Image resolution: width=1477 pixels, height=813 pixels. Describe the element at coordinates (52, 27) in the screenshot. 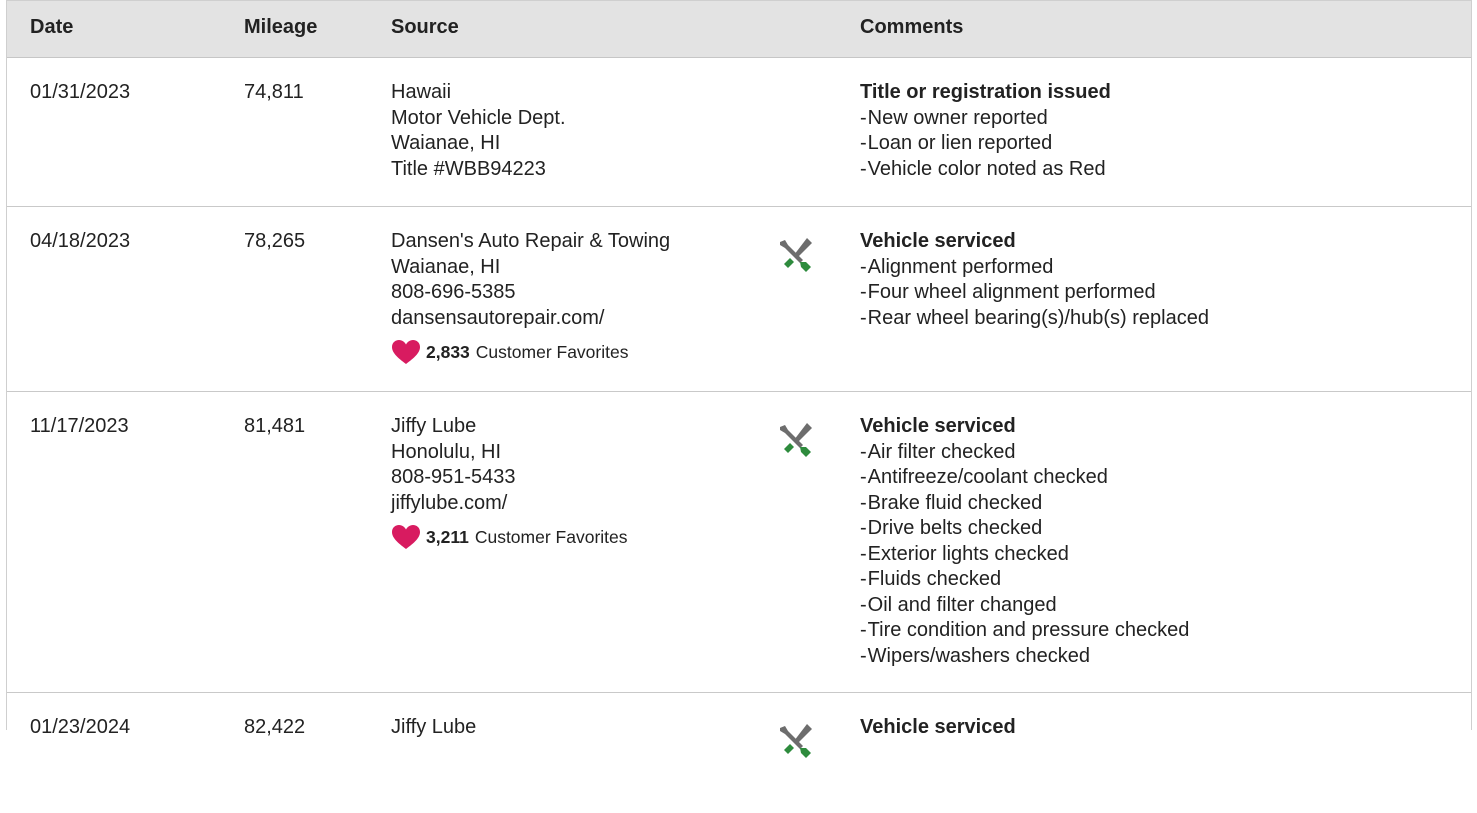

I see `header-date: Date` at that location.